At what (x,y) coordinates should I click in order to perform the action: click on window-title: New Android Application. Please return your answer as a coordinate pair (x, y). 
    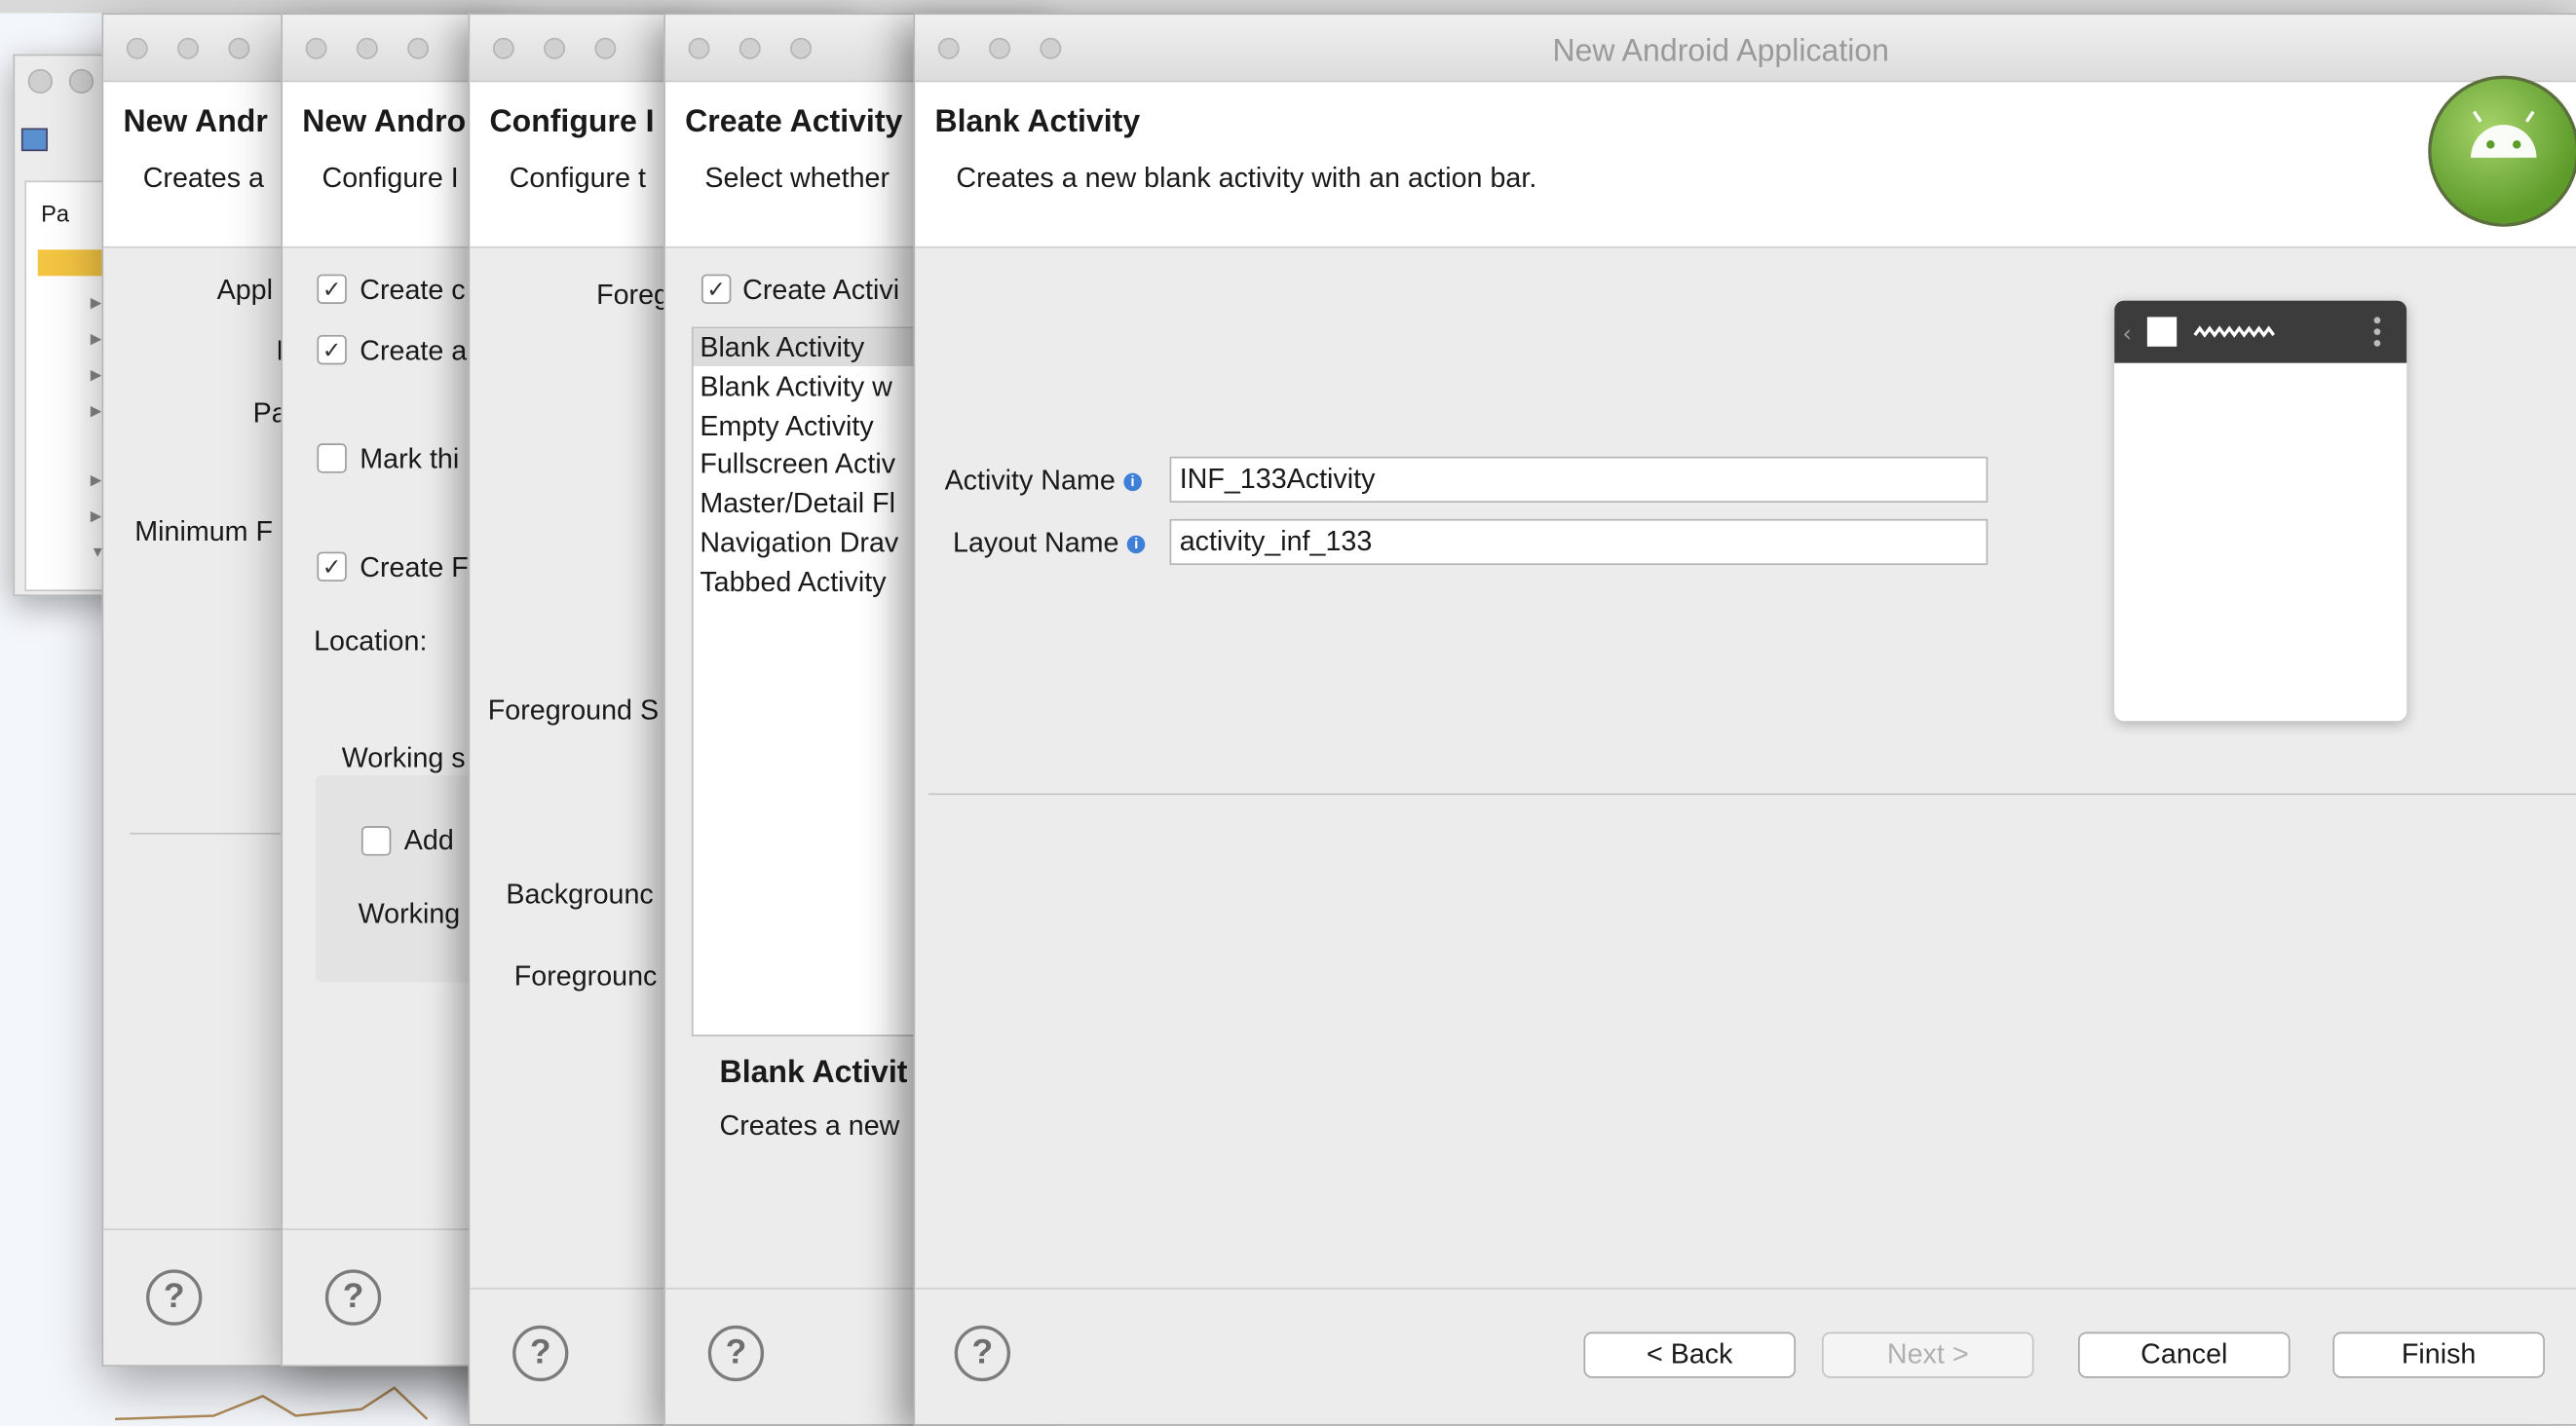
    Looking at the image, I should click on (1720, 52).